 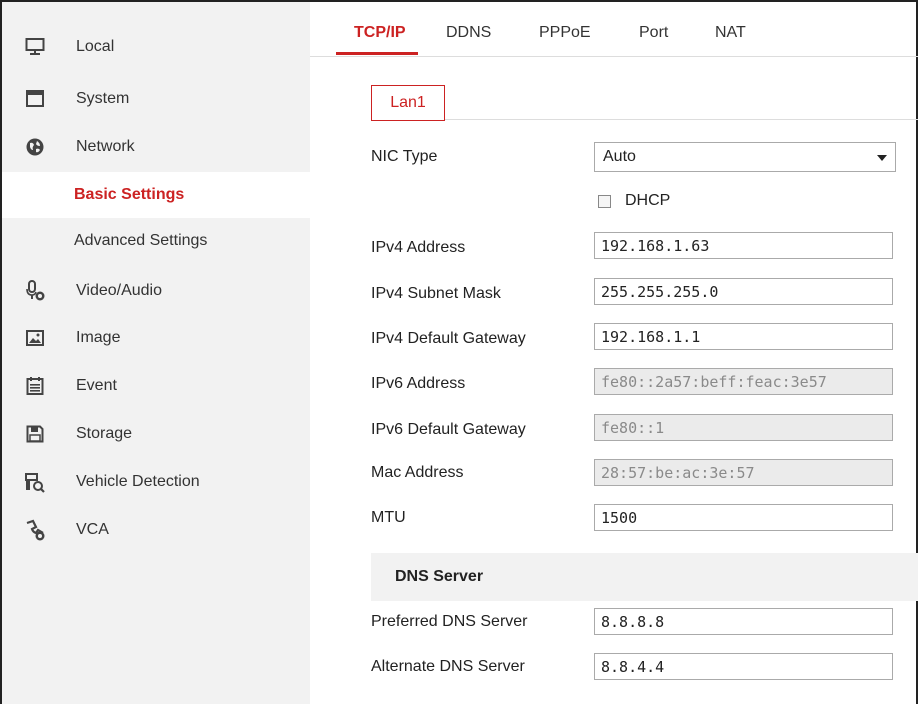 What do you see at coordinates (35, 291) in the screenshot?
I see `microphone-camera-icon` at bounding box center [35, 291].